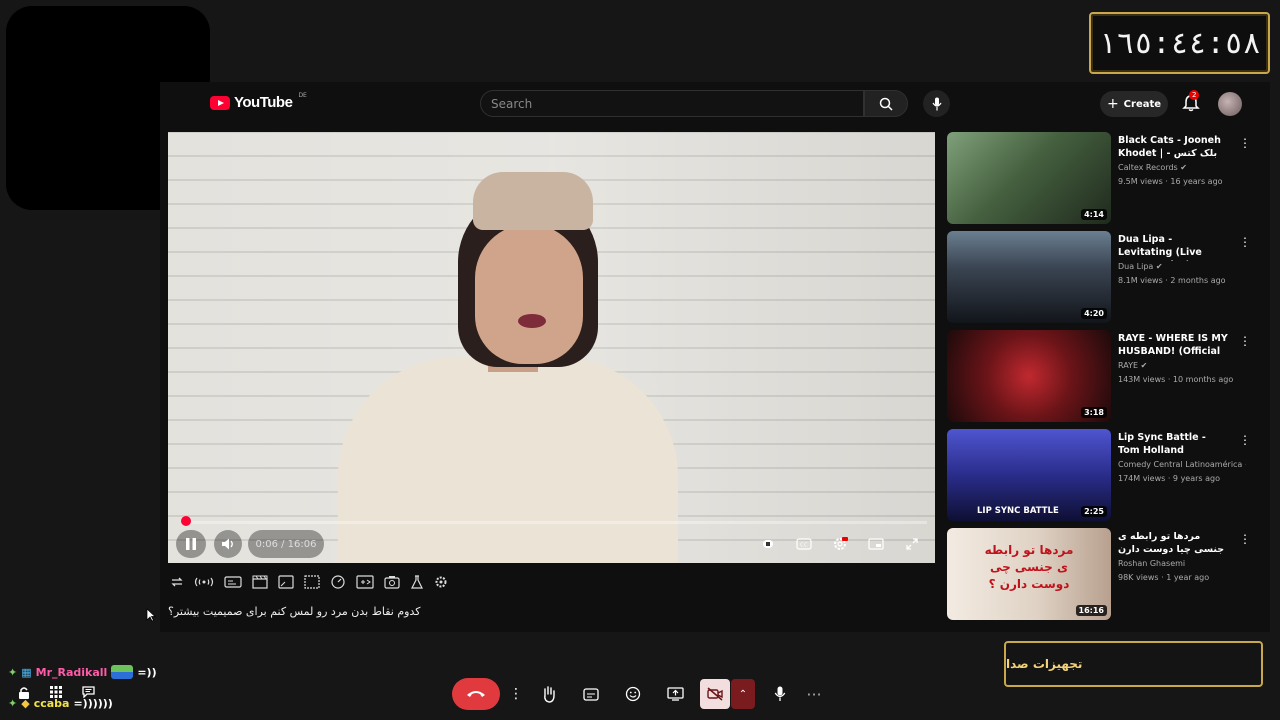 The width and height of the screenshot is (1280, 720). Describe the element at coordinates (441, 582) in the screenshot. I see `extension-settings-icon` at that location.